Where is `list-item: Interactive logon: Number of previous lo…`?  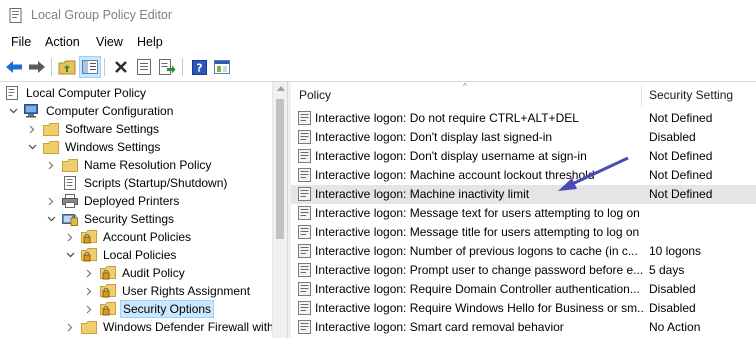 list-item: Interactive logon: Number of previous lo… is located at coordinates (523, 251).